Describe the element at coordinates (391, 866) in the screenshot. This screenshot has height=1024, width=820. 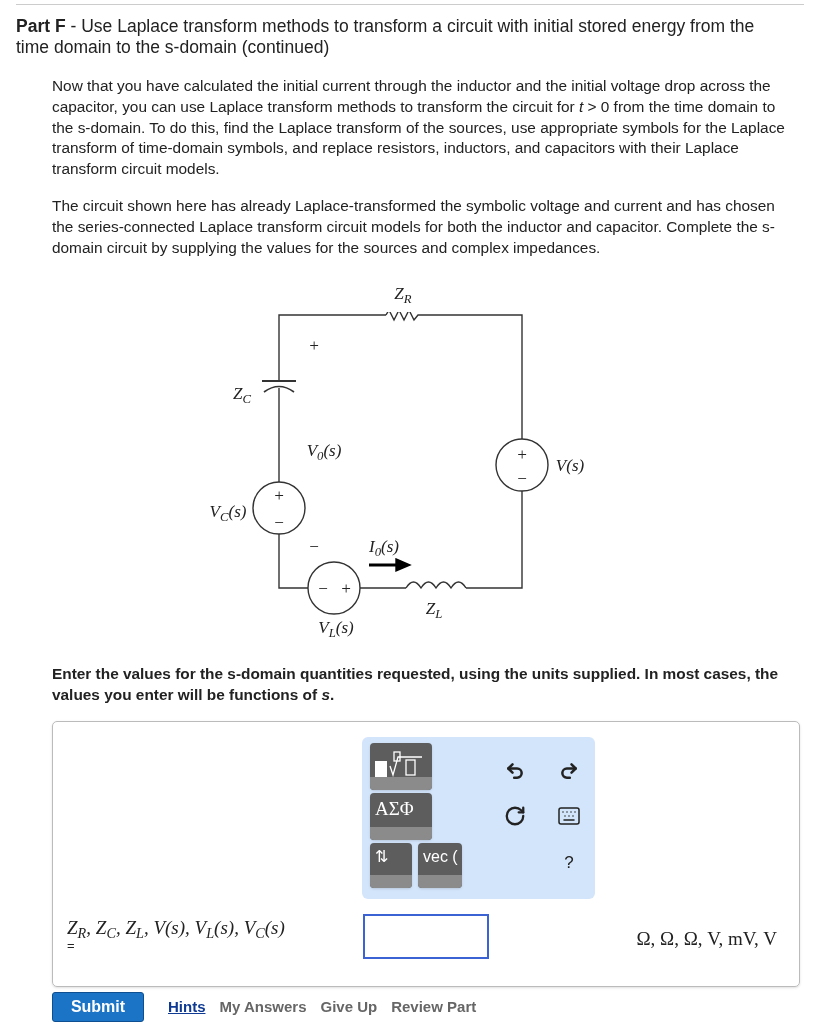
I see `arrows-button: ⇅` at that location.